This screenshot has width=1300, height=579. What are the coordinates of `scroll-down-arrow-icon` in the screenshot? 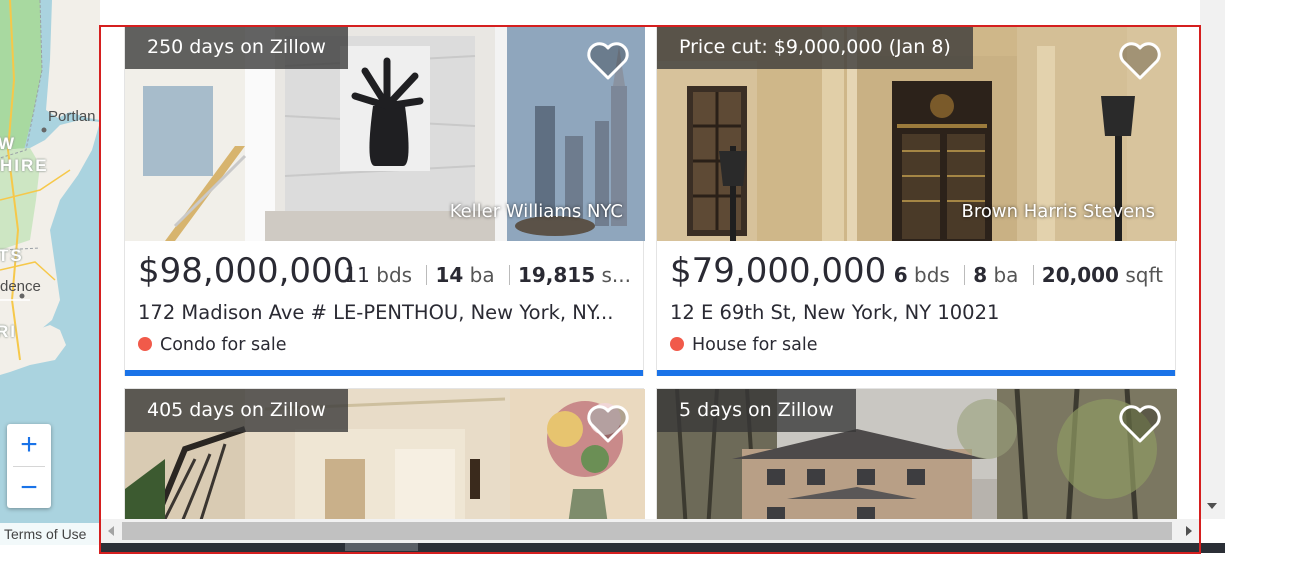 It's located at (1212, 506).